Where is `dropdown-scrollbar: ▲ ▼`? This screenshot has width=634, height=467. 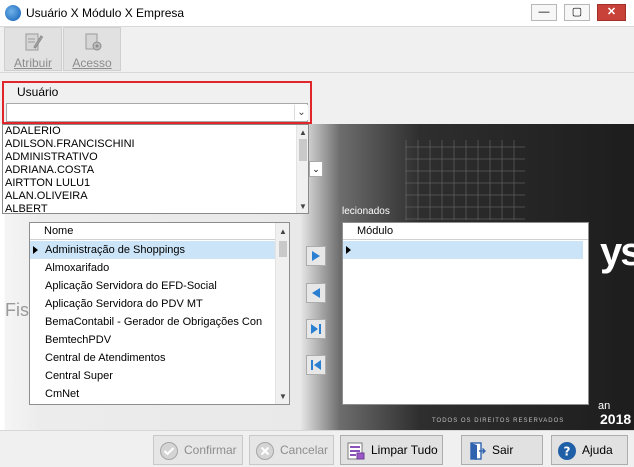
dropdown-scrollbar: ▲ ▼ is located at coordinates (302, 169).